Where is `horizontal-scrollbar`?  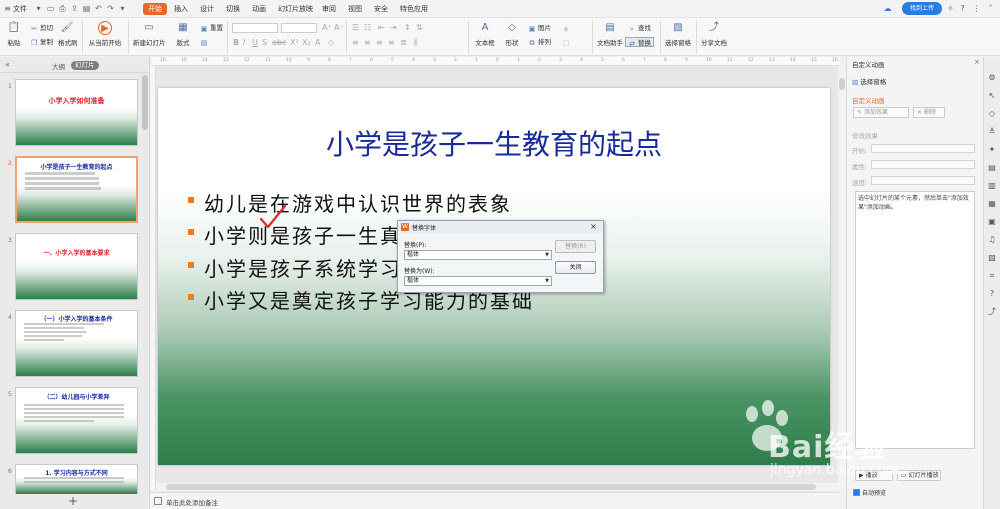
horizontal-scrollbar is located at coordinates (498, 487).